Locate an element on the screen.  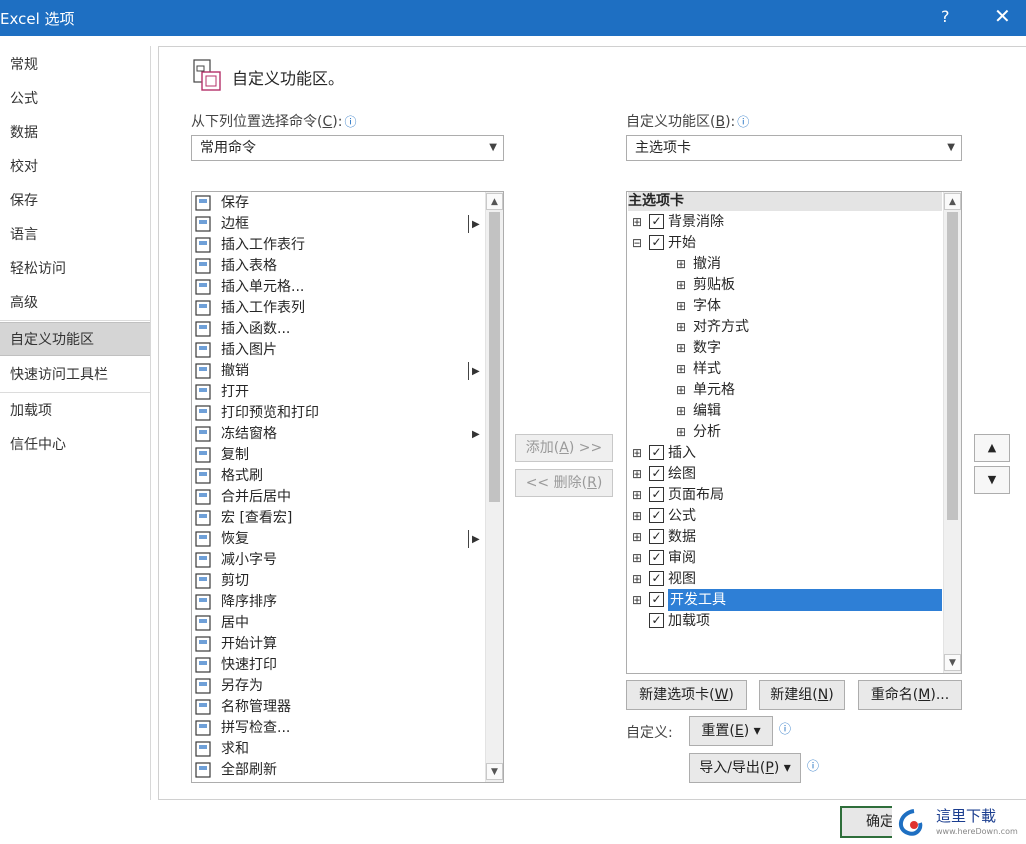
ribbon-tree-item: ⊞ ✓ 页面布局 is located at coordinates (785, 495).